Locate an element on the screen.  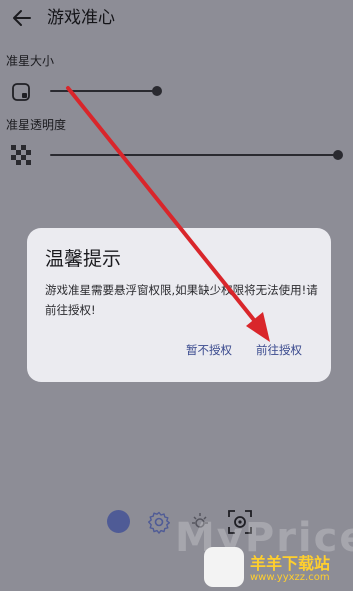
size-label: 准星大小 is located at coordinates (30, 61).